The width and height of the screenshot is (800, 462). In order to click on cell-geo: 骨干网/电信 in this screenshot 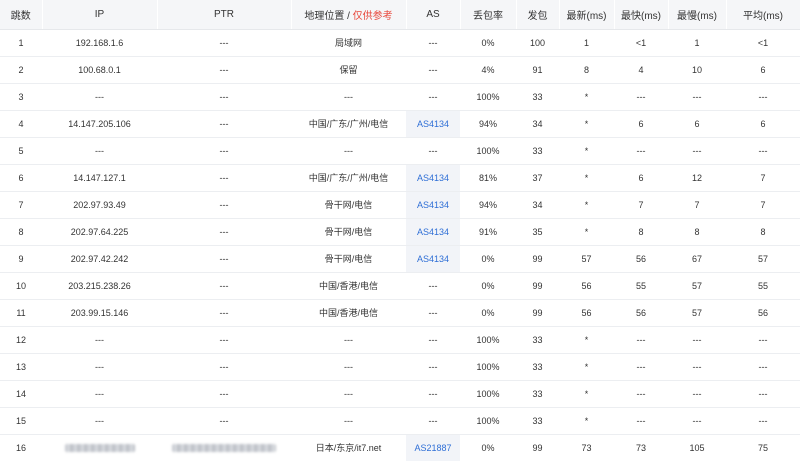, I will do `click(348, 259)`.